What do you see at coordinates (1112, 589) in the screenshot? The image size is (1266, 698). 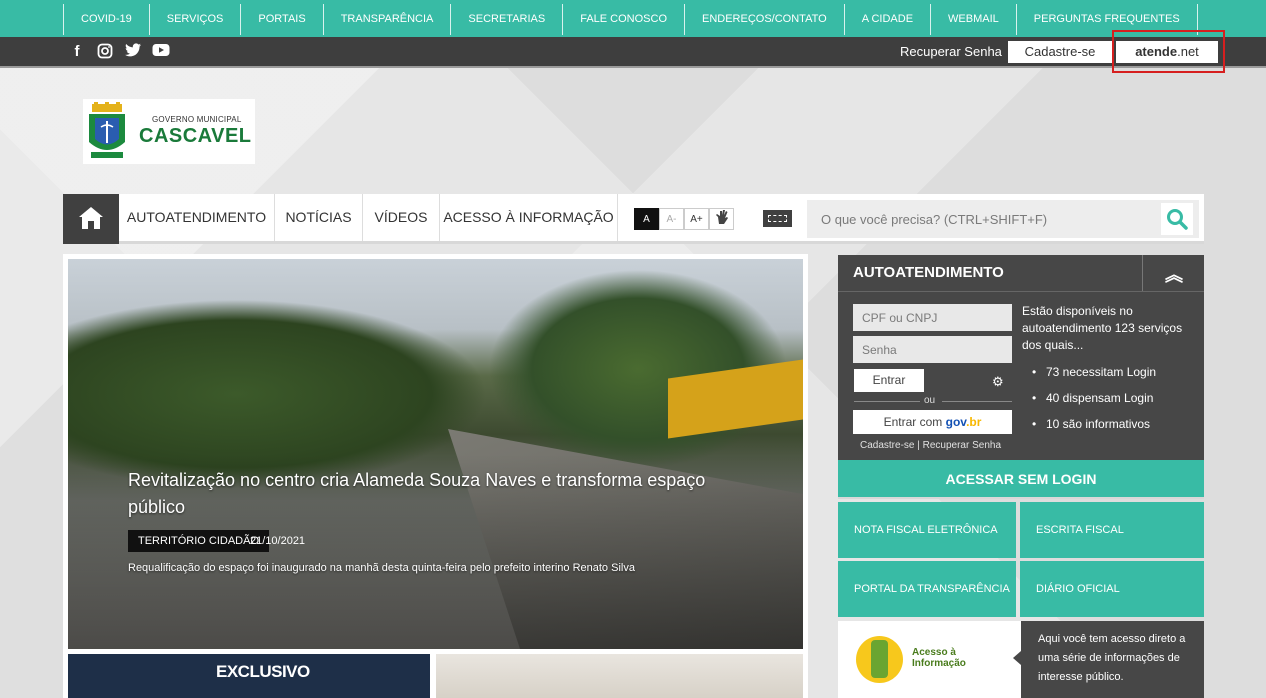 I see `tile-diario-oficial: DIÁRIO OFICIAL` at bounding box center [1112, 589].